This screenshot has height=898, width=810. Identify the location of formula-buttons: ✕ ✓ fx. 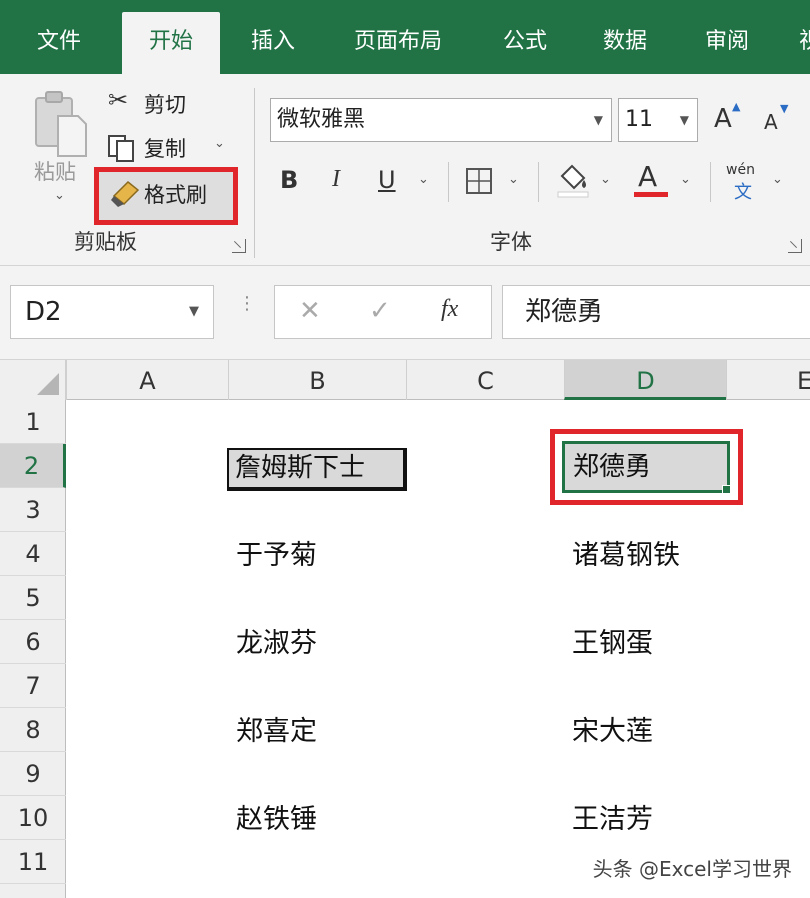
(383, 312).